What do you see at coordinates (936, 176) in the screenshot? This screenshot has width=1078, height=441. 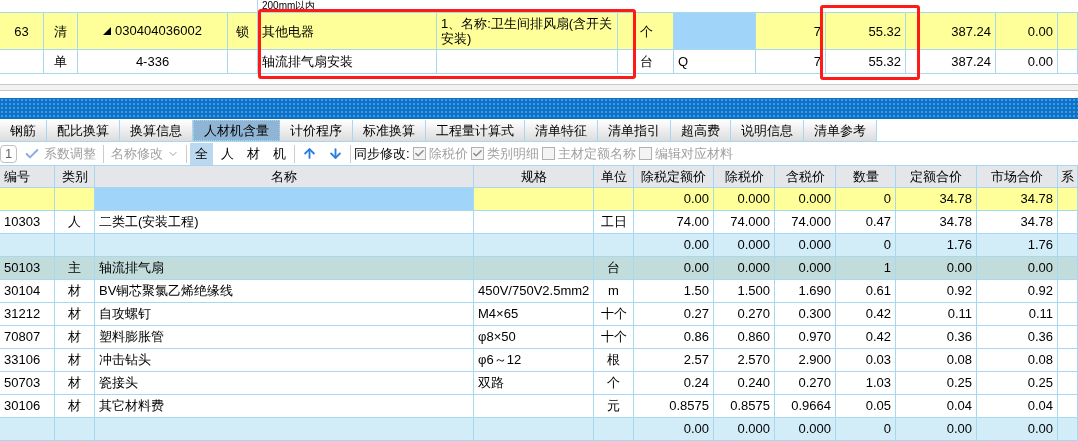 I see `column-header: 定额合价` at bounding box center [936, 176].